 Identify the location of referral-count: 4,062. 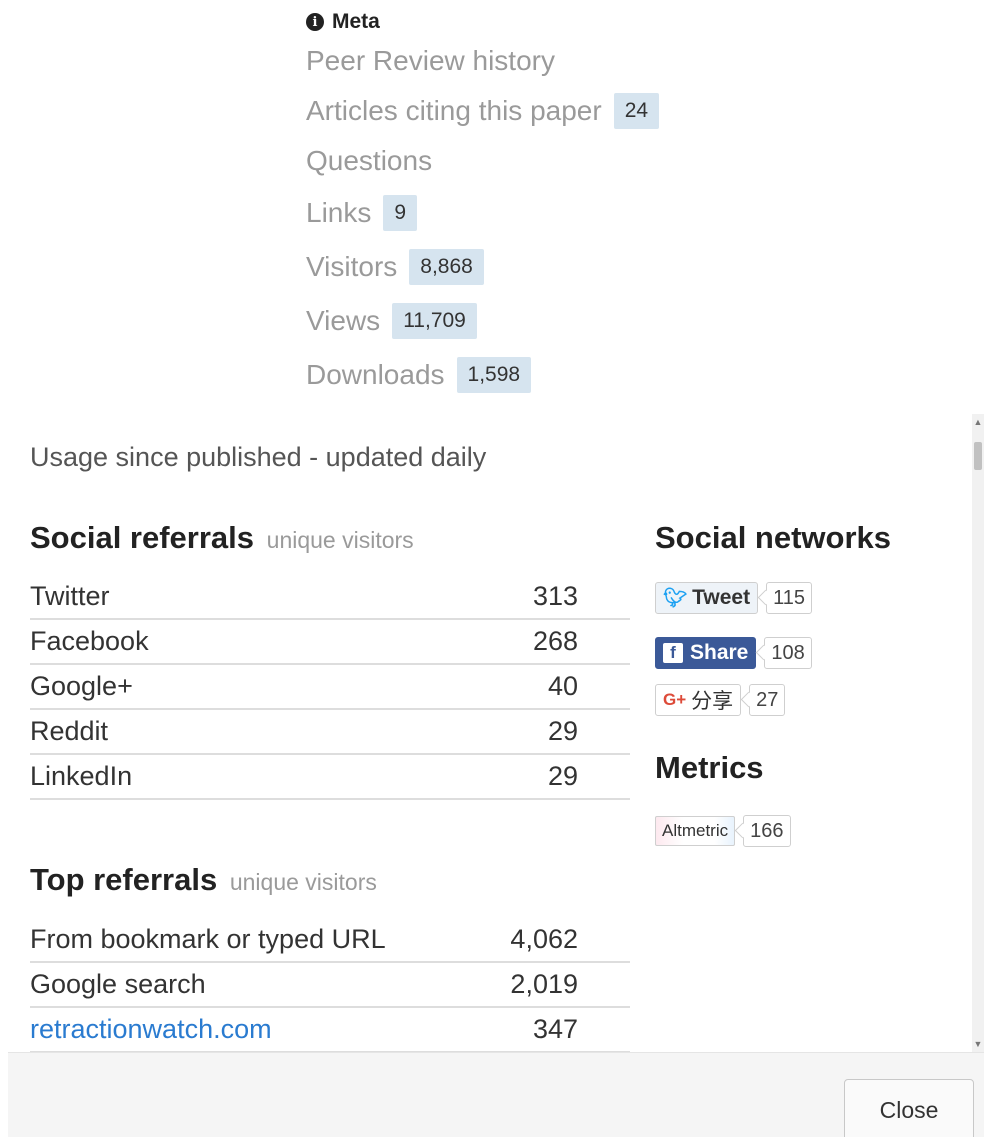
(544, 939).